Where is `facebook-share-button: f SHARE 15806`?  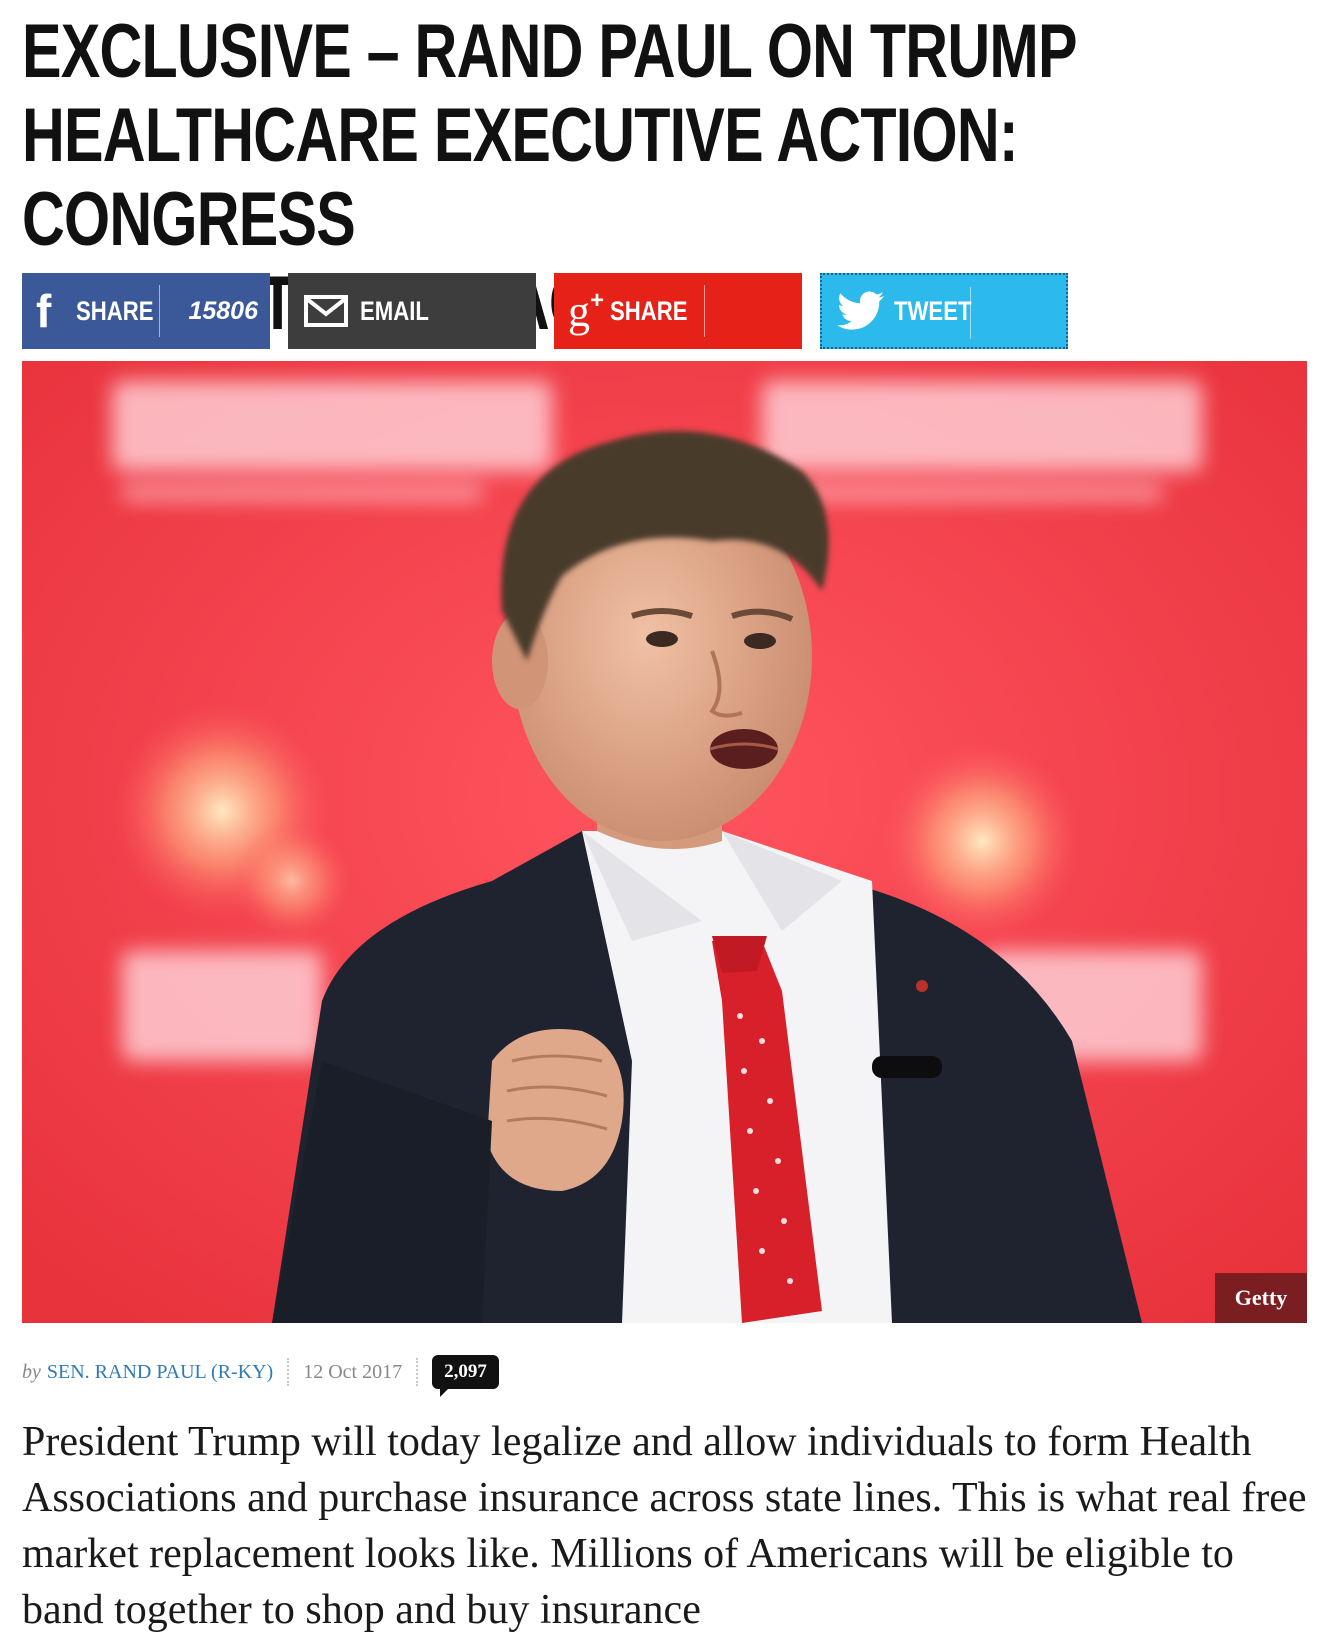
facebook-share-button: f SHARE 15806 is located at coordinates (146, 311).